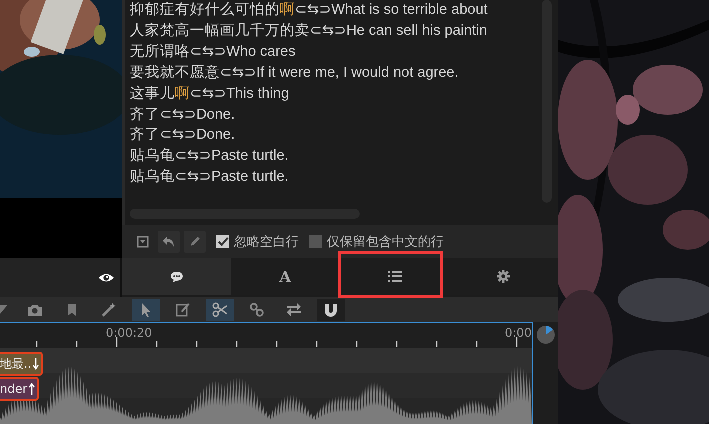 The image size is (709, 424). Describe the element at coordinates (183, 310) in the screenshot. I see `edit-icon` at that location.